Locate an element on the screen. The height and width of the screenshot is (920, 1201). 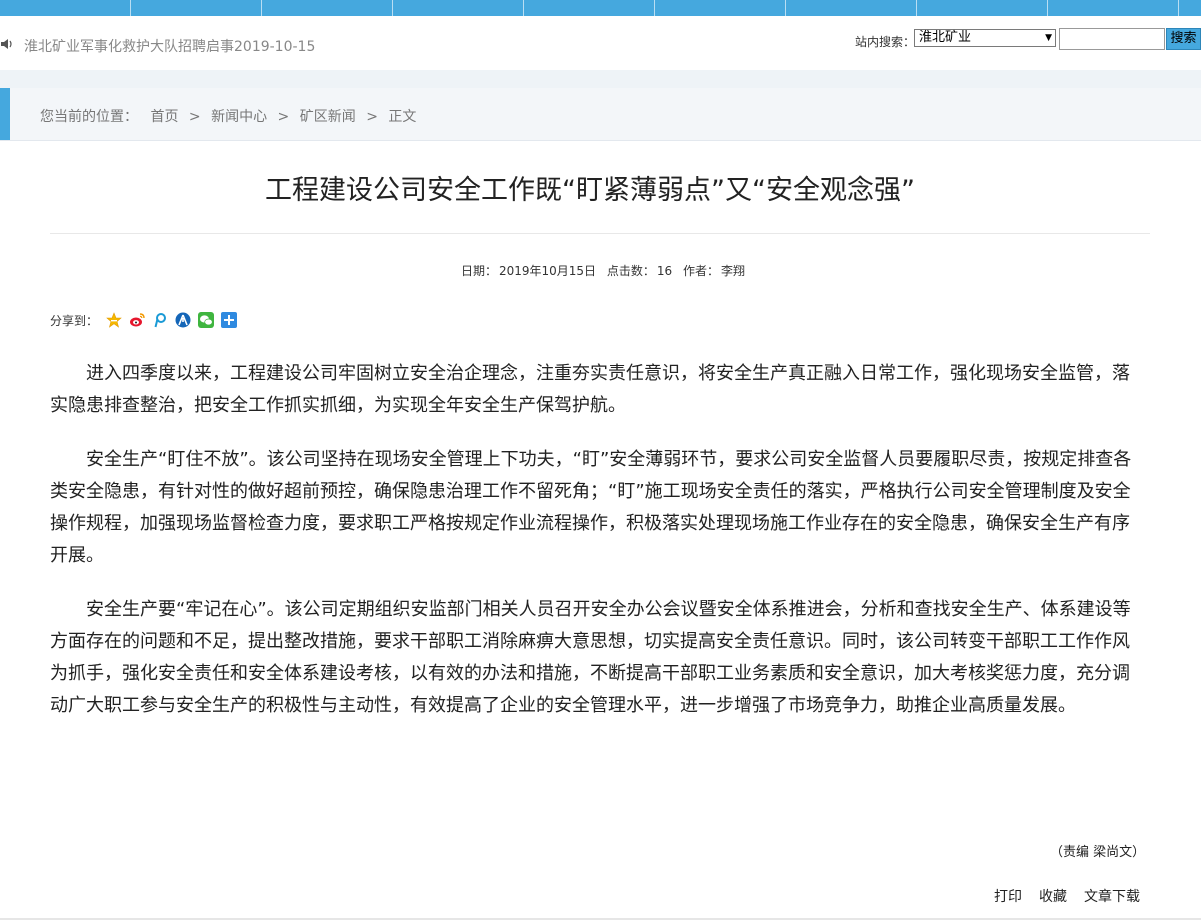
breadcrumb: 您当前的位置： 首页 > 新闻中心 > 矿区新闻 > 正文 is located at coordinates (228, 116).